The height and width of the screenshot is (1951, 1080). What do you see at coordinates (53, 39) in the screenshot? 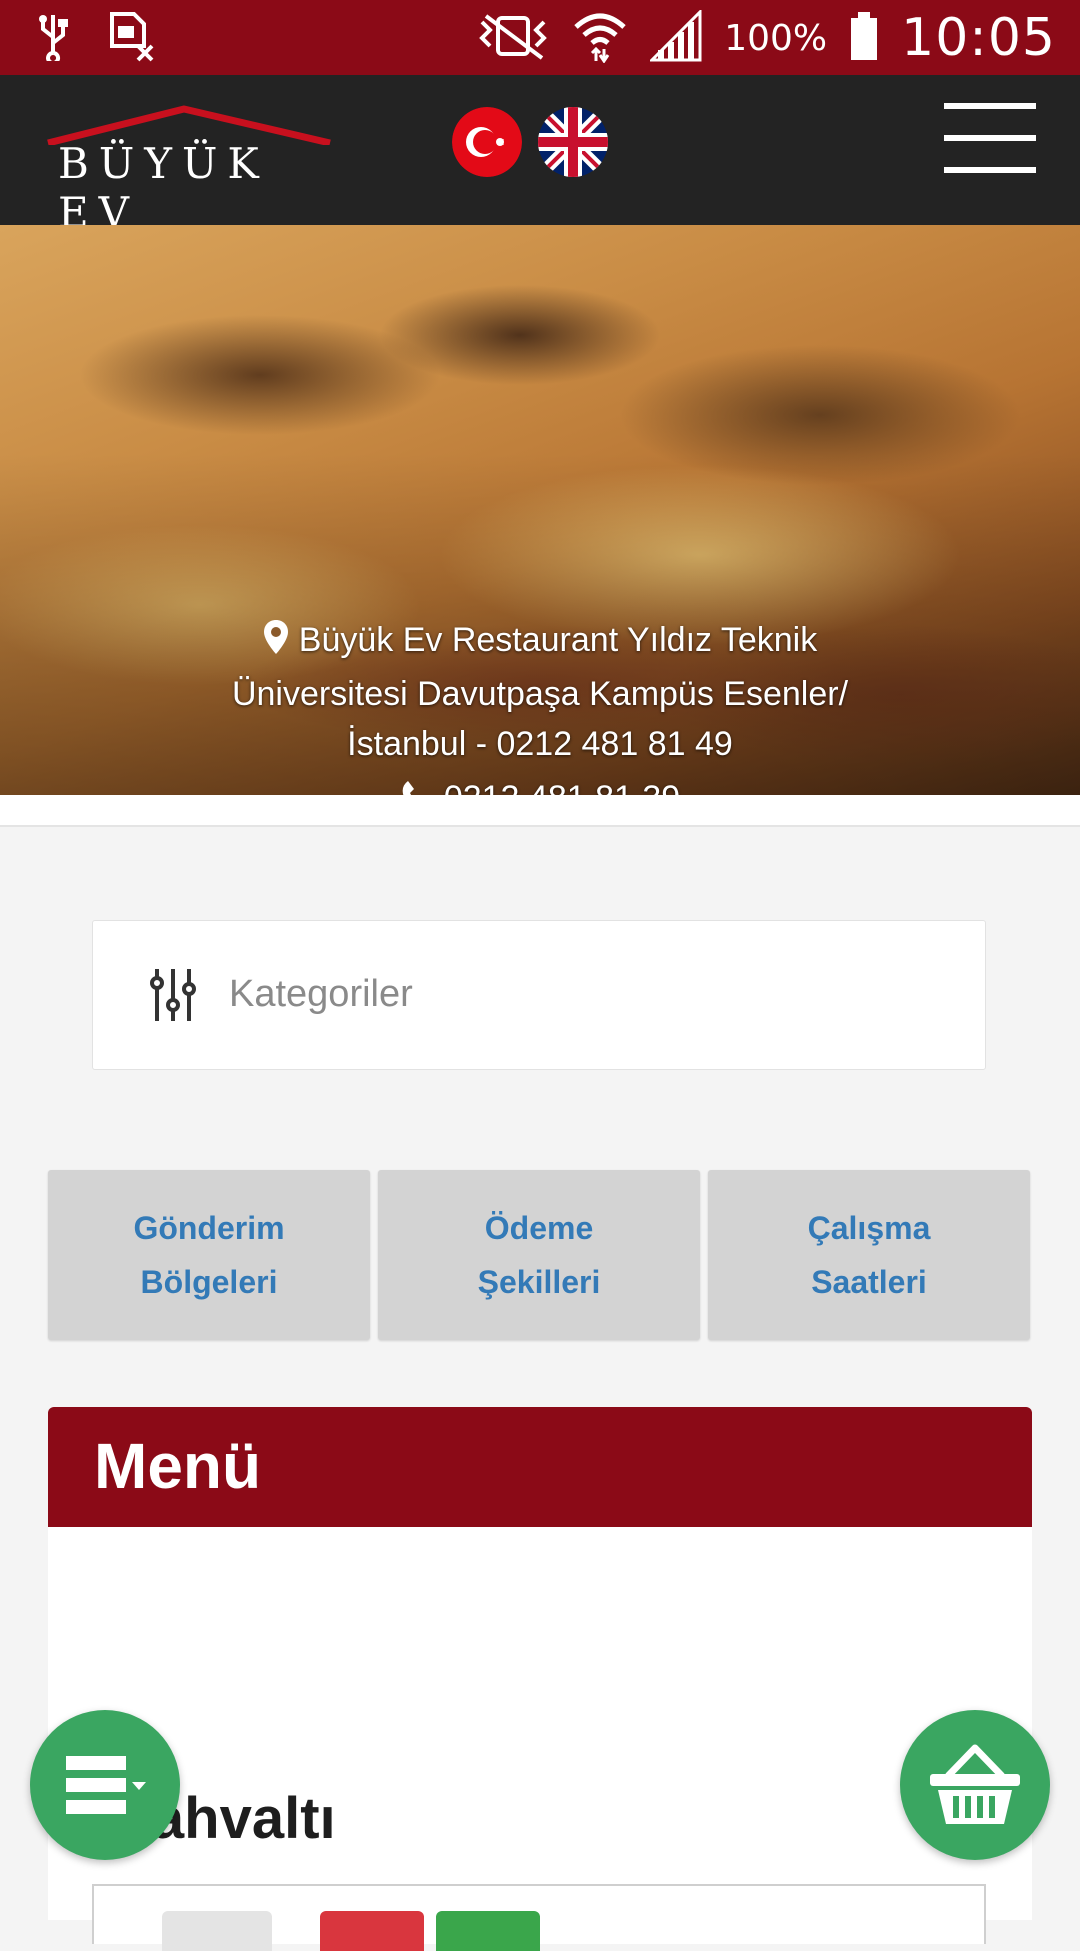
I see `usb-icon` at bounding box center [53, 39].